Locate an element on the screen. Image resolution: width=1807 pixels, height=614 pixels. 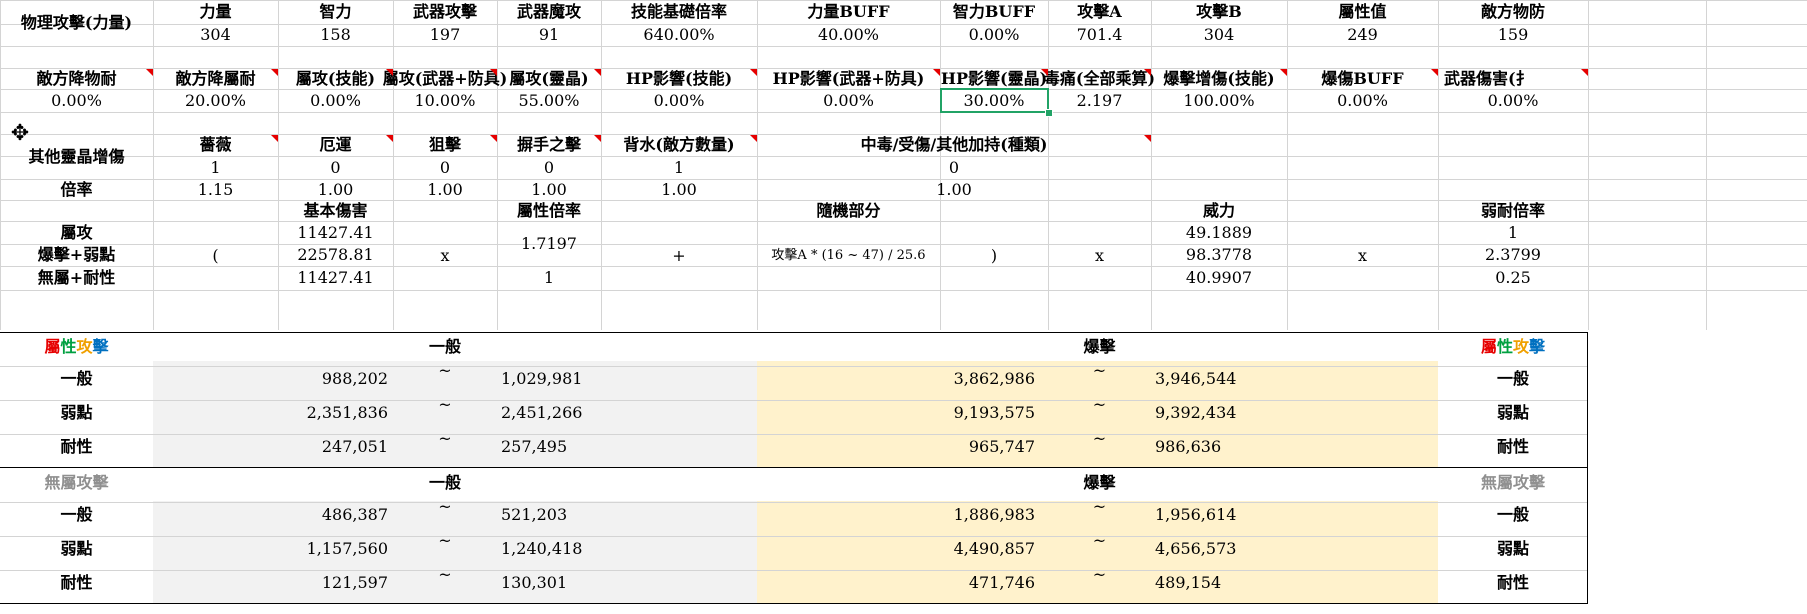
nonattr-table-row-label-2: 耐性 is located at coordinates (76, 583).